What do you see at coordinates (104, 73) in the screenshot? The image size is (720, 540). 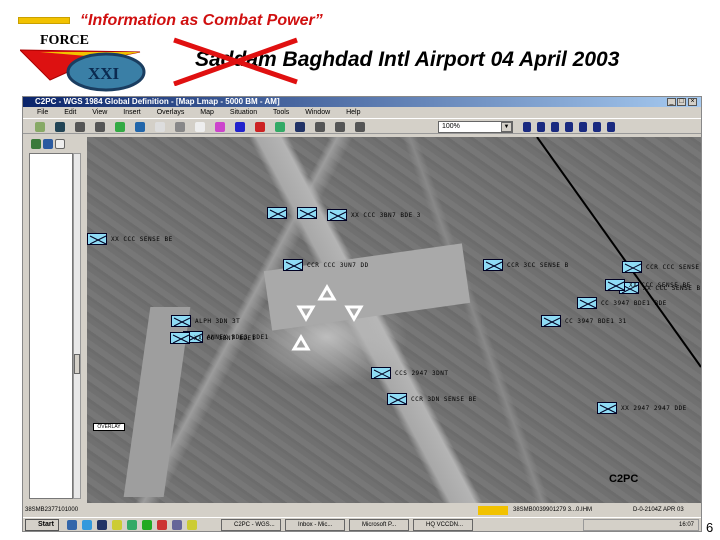 I see `svg-text: XXI` at bounding box center [104, 73].